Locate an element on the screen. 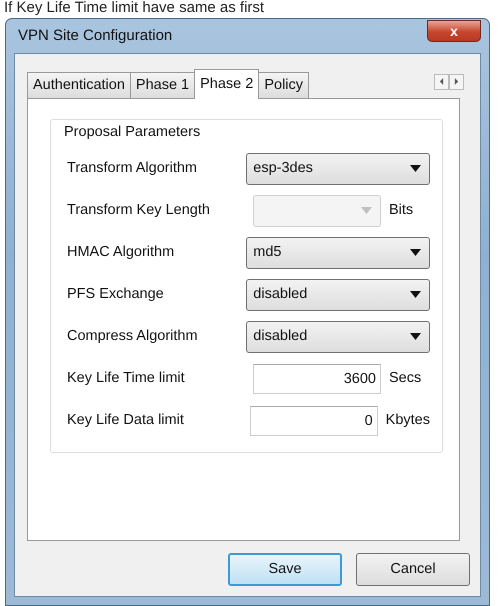 The width and height of the screenshot is (500, 606). left-arrow-icon is located at coordinates (441, 82).